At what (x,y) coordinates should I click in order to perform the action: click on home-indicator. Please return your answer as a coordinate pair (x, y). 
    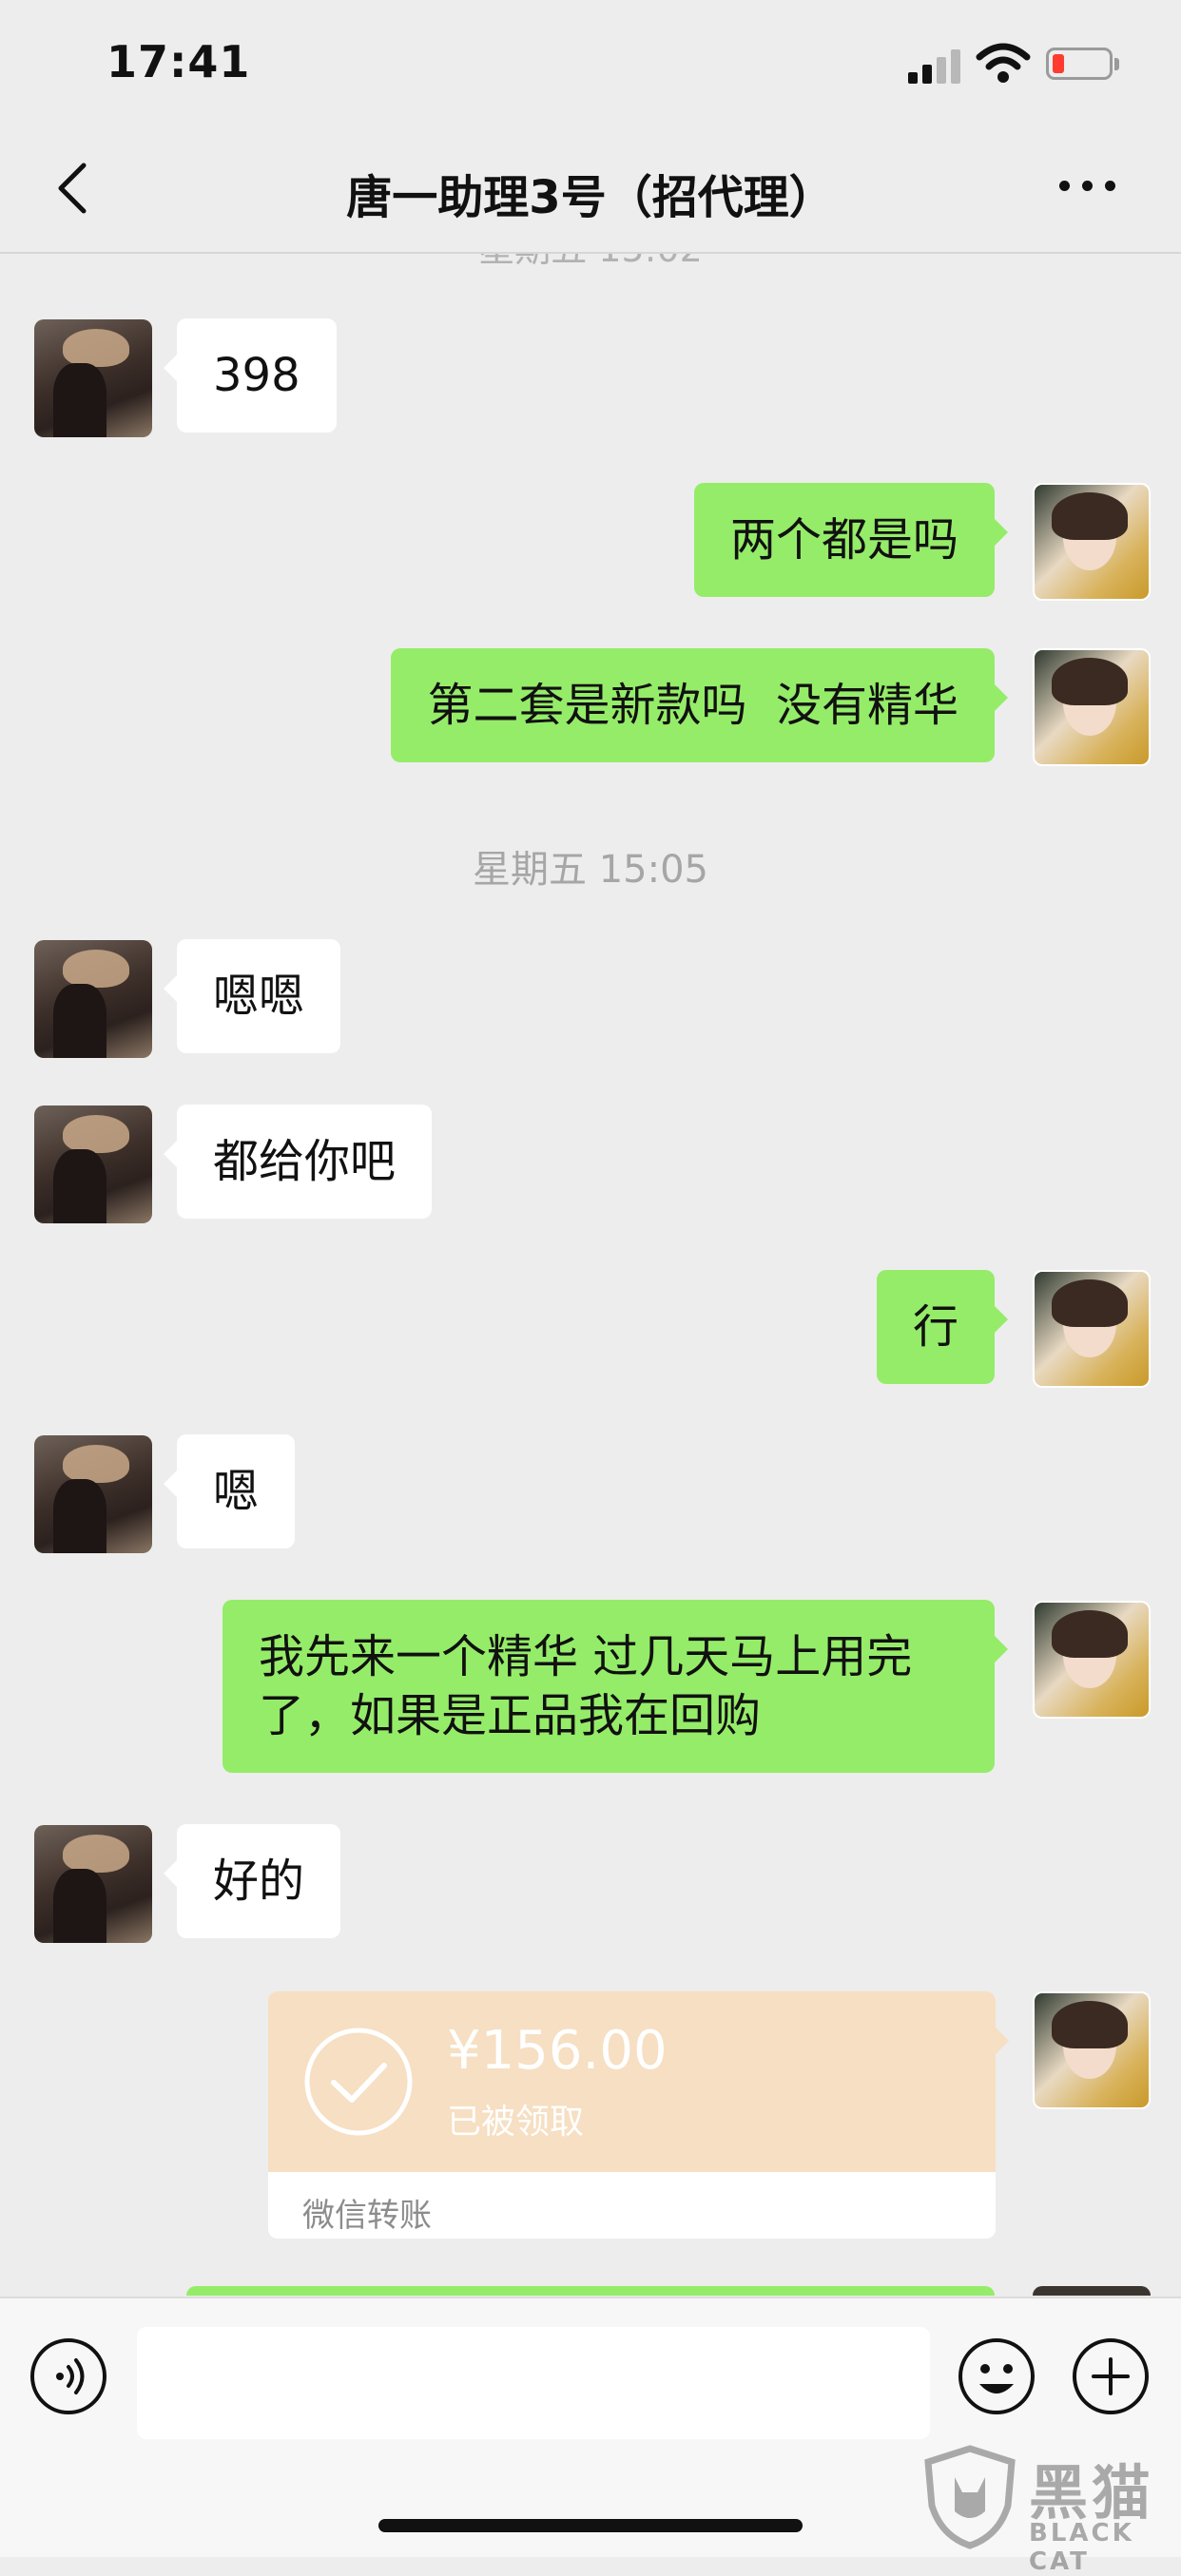
    Looking at the image, I should click on (590, 2525).